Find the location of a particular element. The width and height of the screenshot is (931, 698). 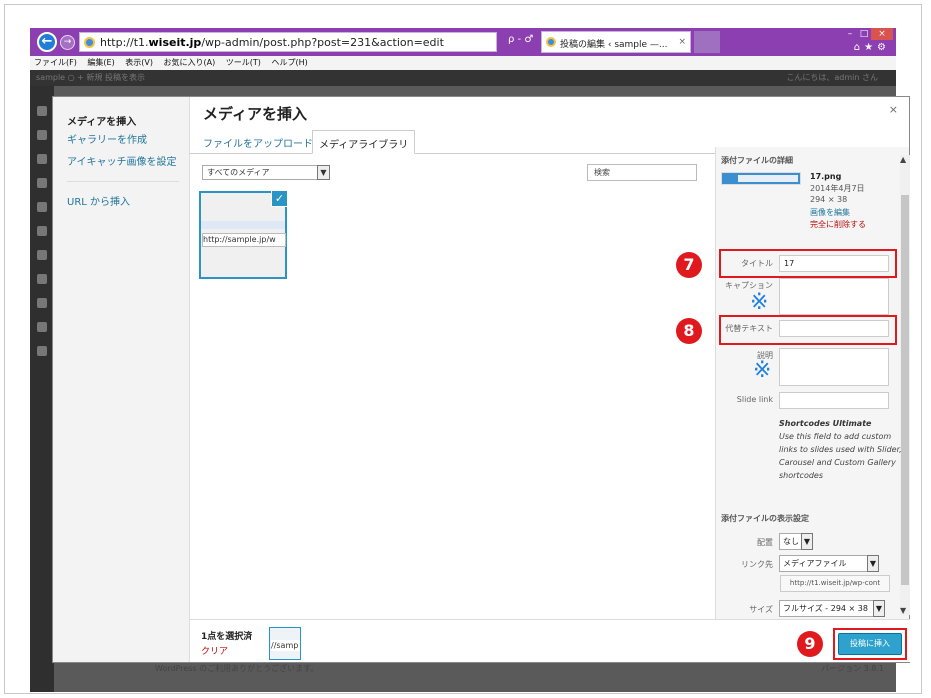

details-thumbnail-image is located at coordinates (768, 178).